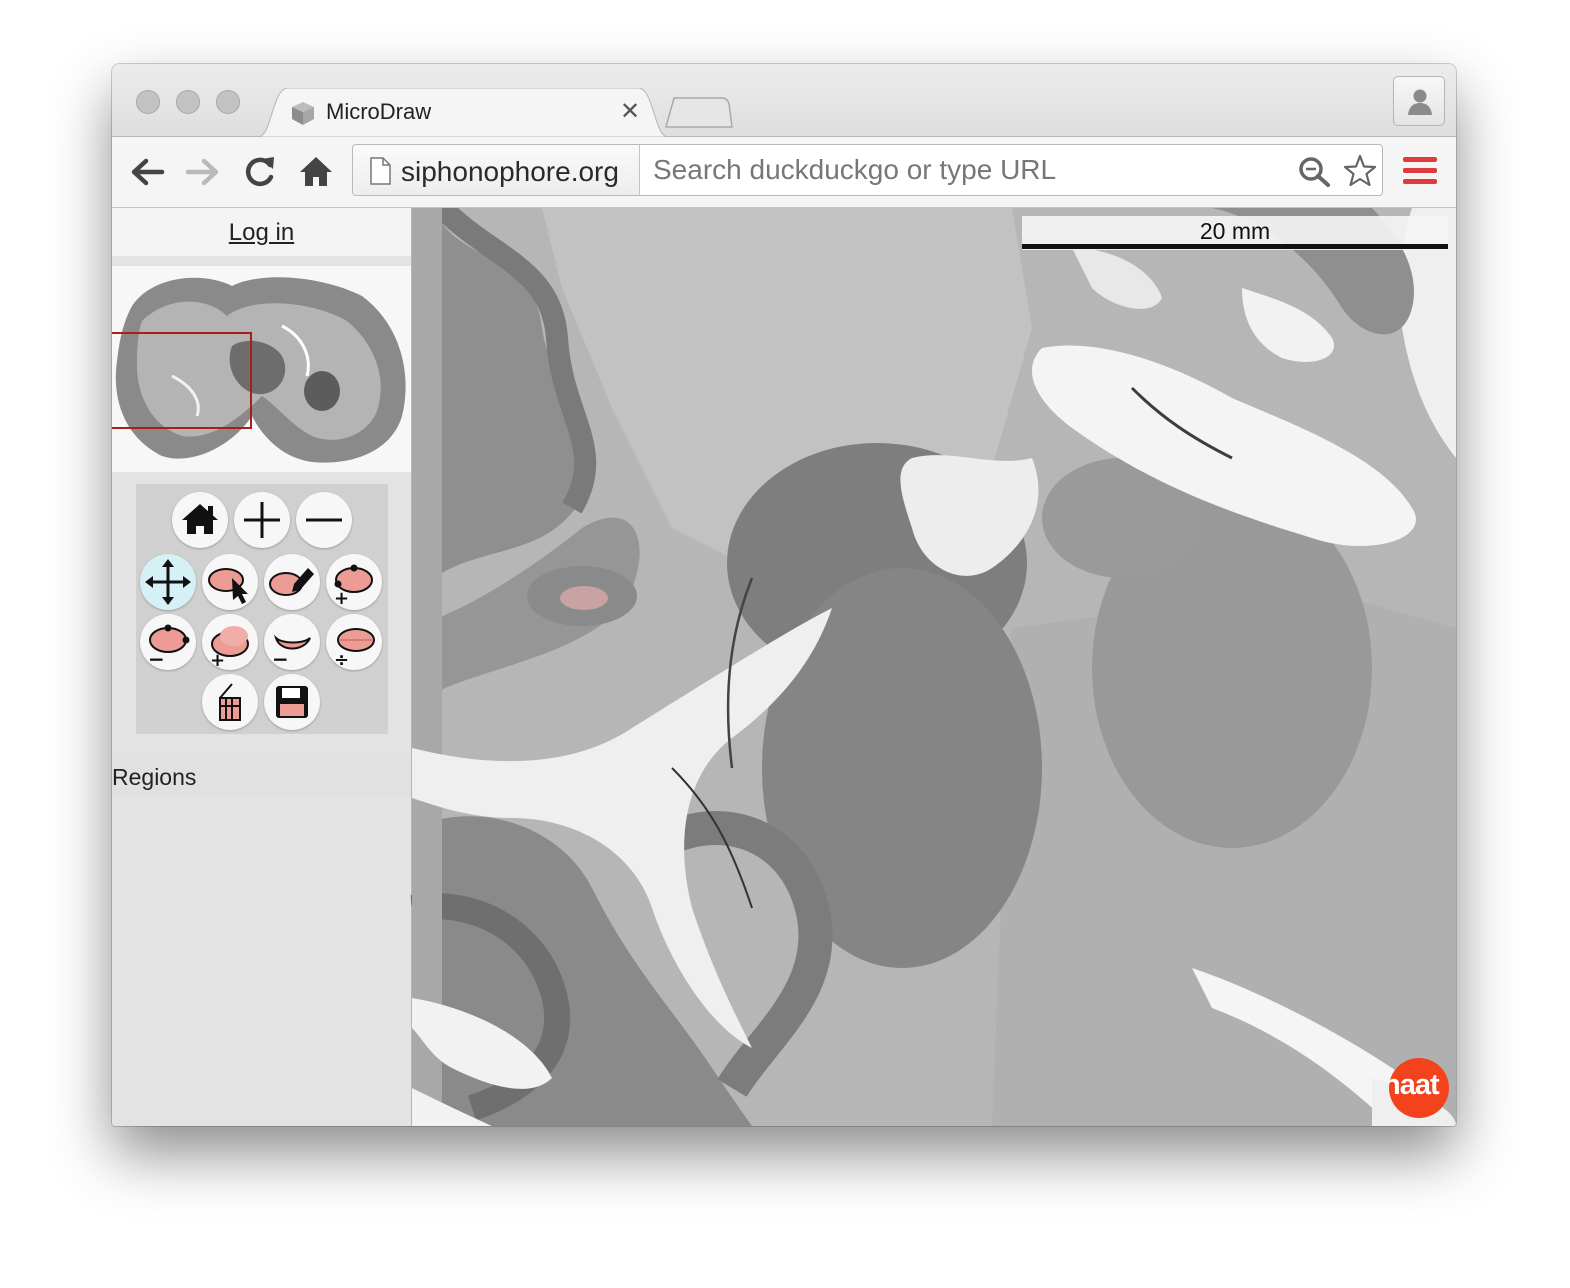 Image resolution: width=1570 pixels, height=1288 pixels. What do you see at coordinates (699, 112) in the screenshot?
I see `new-tab-button` at bounding box center [699, 112].